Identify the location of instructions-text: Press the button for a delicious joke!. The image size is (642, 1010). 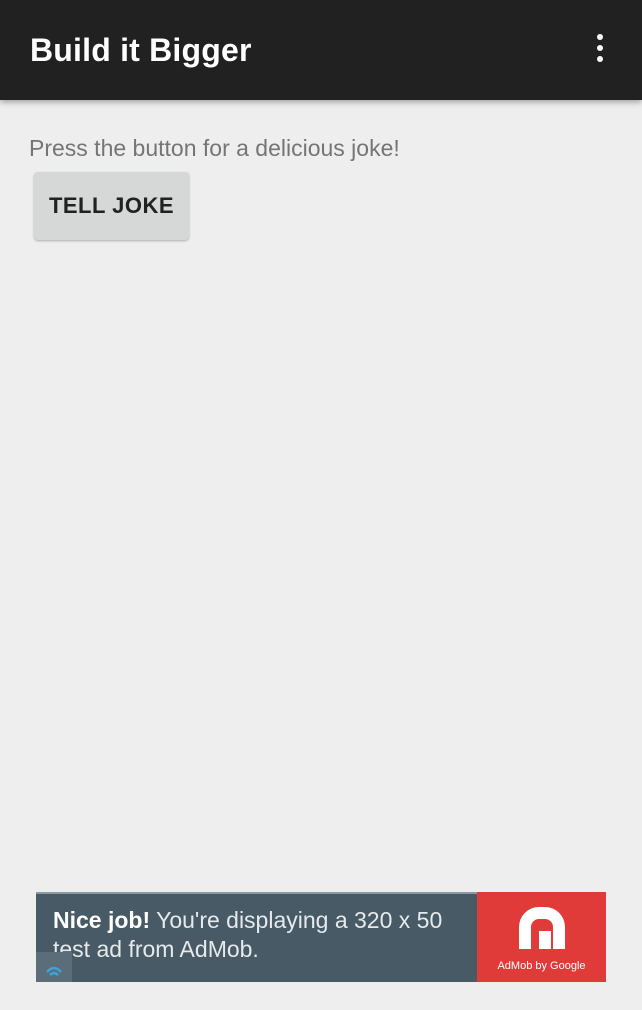
(214, 148).